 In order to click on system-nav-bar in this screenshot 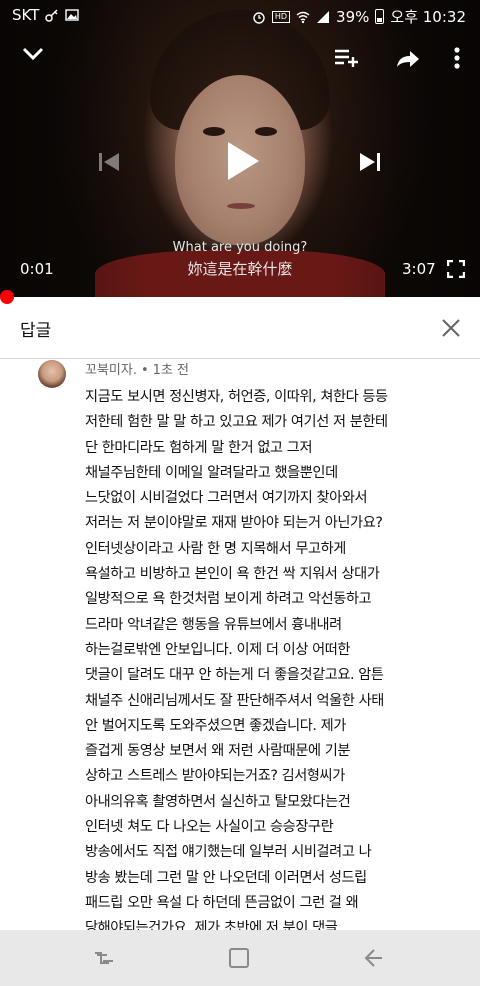, I will do `click(240, 958)`.